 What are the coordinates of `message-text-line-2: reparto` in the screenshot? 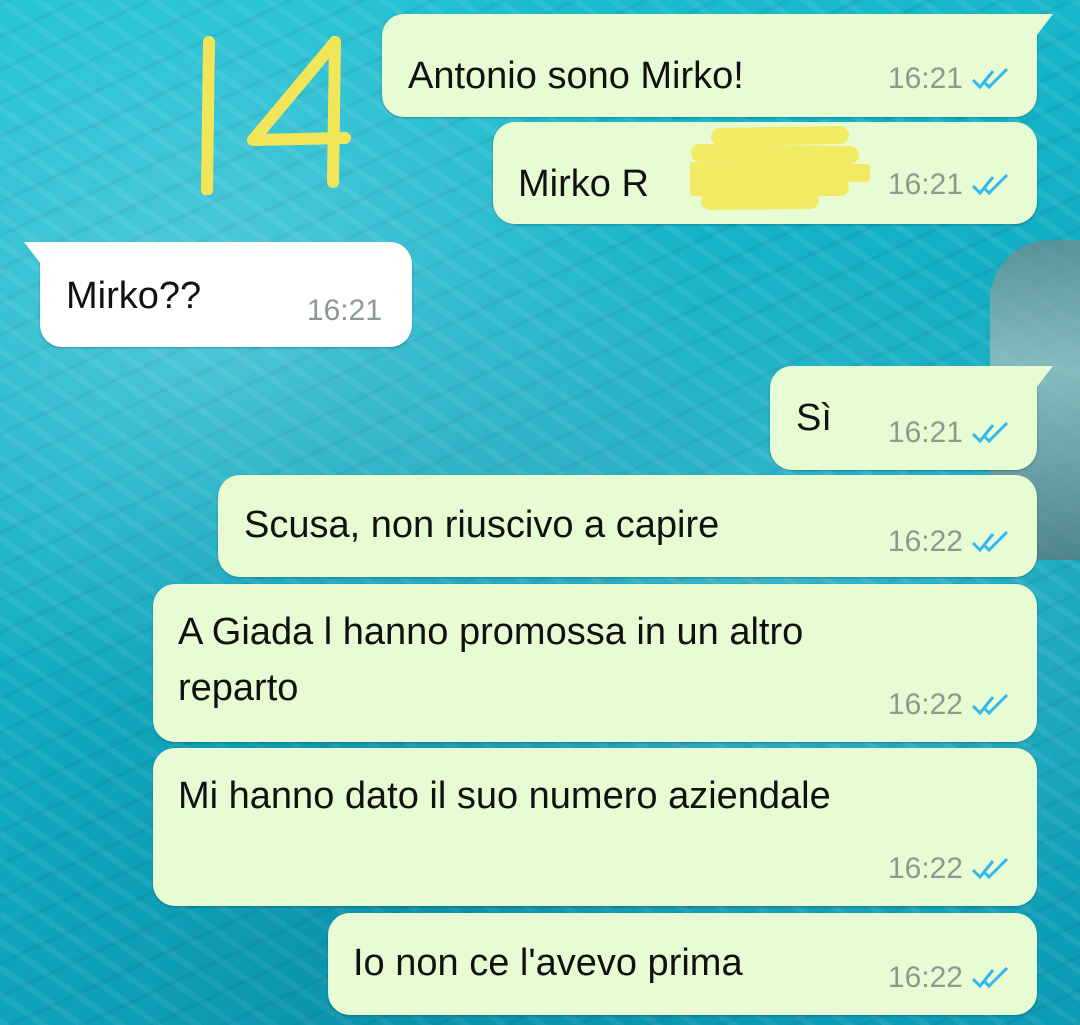 It's located at (238, 688).